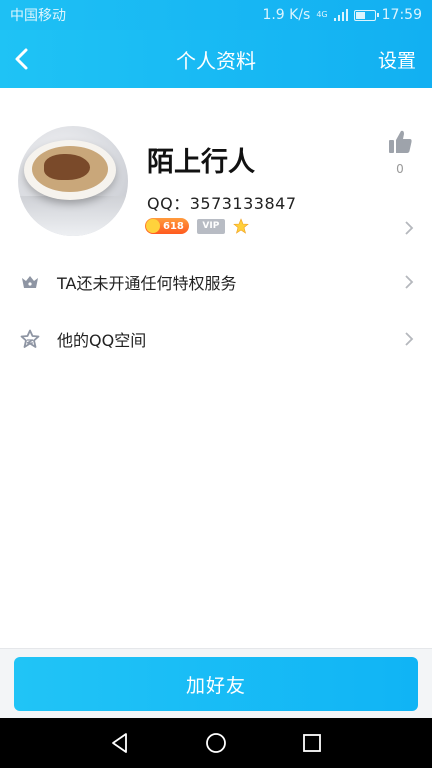 This screenshot has height=768, width=432. Describe the element at coordinates (30, 282) in the screenshot. I see `crown-icon` at that location.